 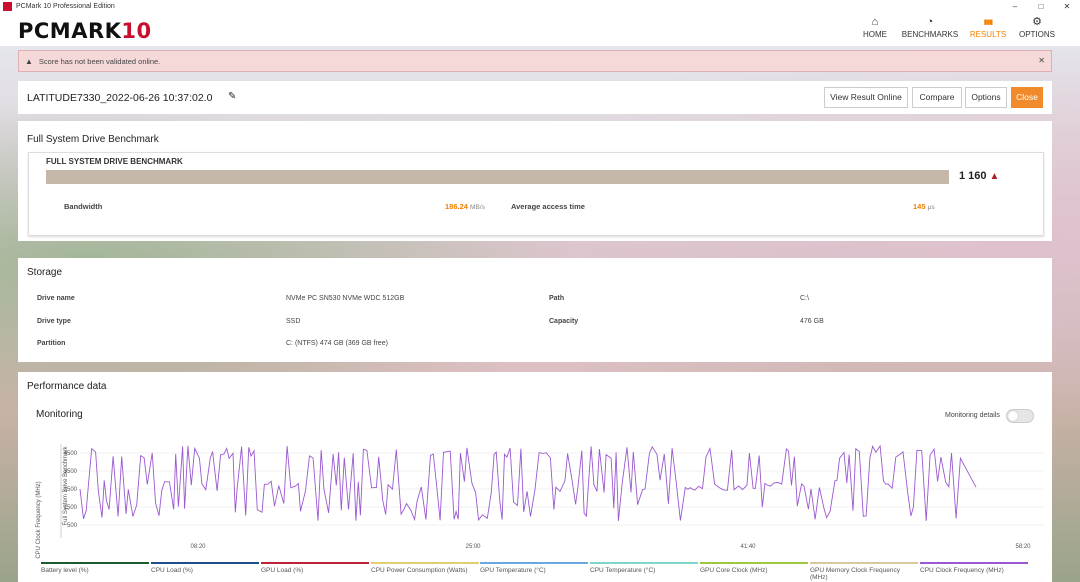 I want to click on close-result-button: Close, so click(x=1027, y=97).